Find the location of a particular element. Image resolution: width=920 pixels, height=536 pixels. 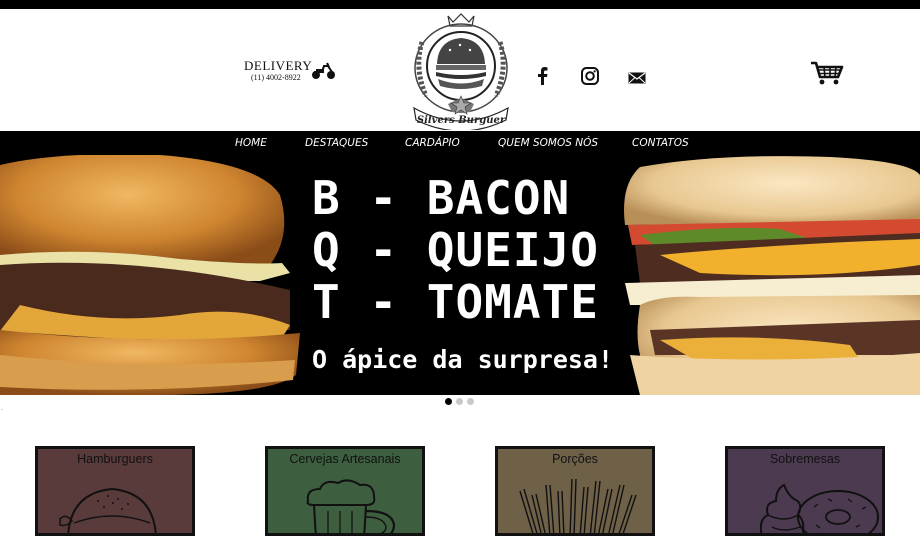

category-card-porcoes: Porções is located at coordinates (575, 491).